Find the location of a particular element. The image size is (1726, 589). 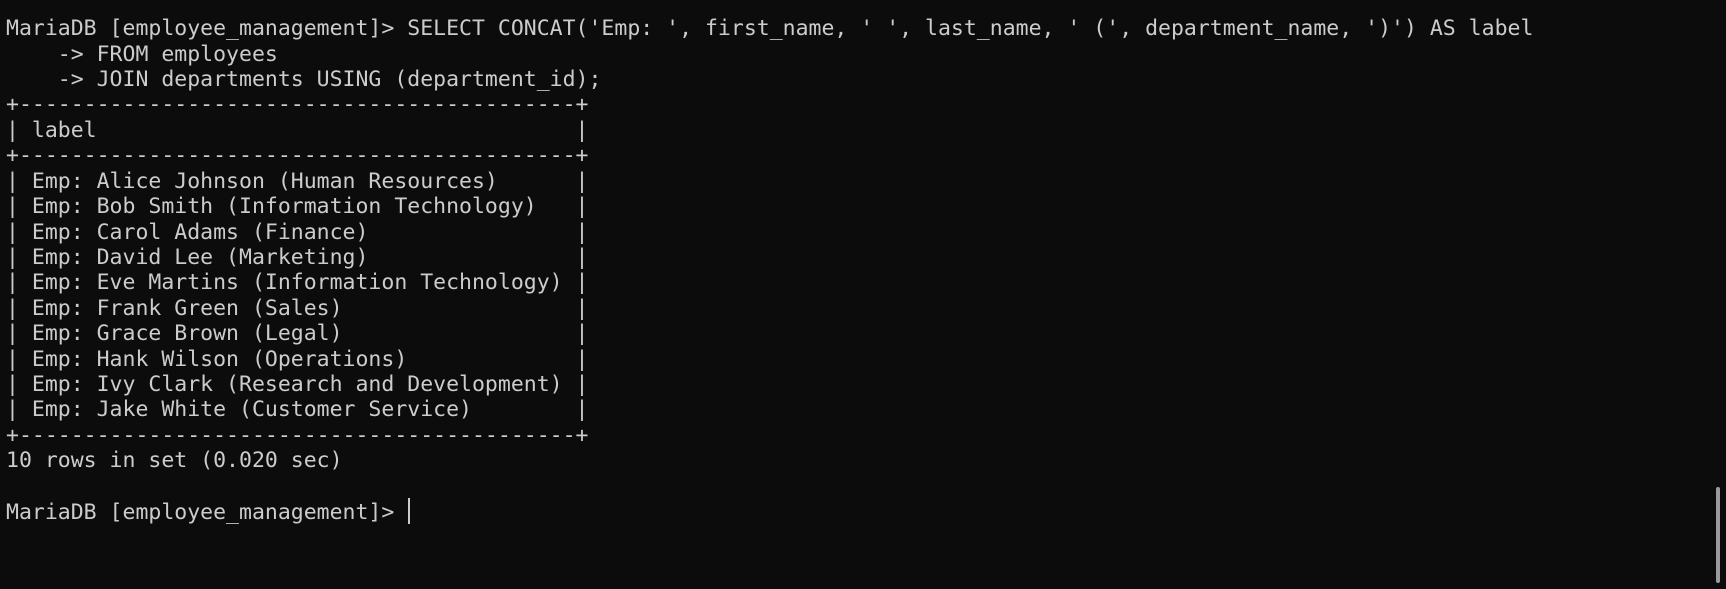

scrollbar-thumb is located at coordinates (1718, 535).